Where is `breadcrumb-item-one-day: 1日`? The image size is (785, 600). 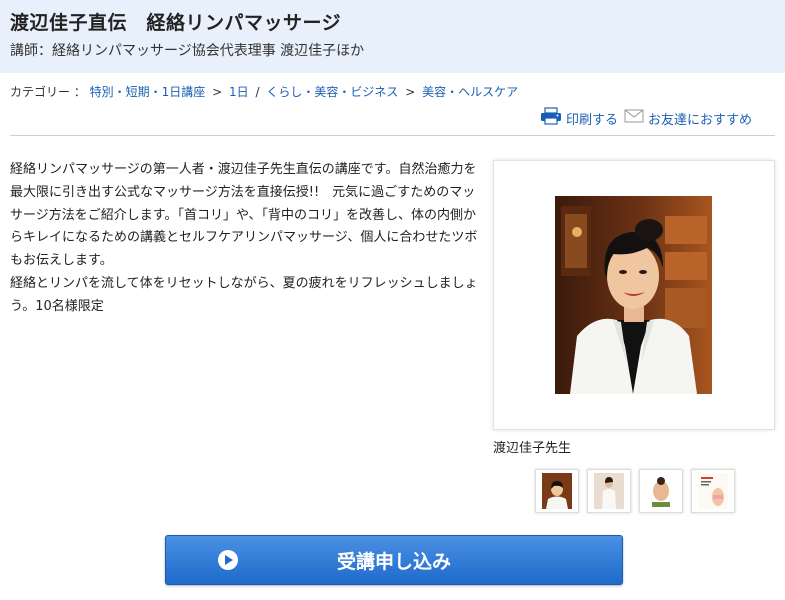
breadcrumb-item-one-day: 1日 is located at coordinates (239, 92).